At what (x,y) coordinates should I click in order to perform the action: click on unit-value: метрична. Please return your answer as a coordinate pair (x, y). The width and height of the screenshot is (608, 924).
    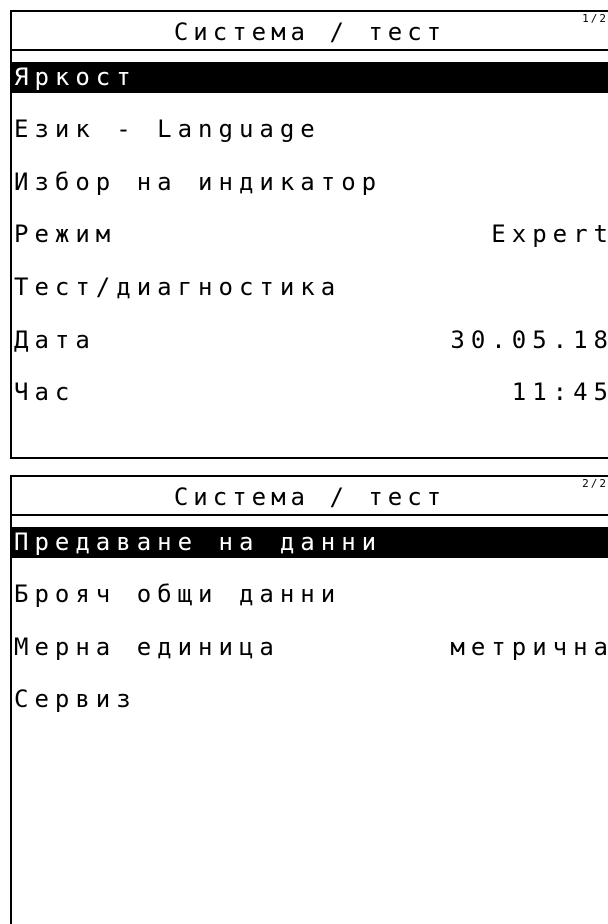
    Looking at the image, I should click on (529, 646).